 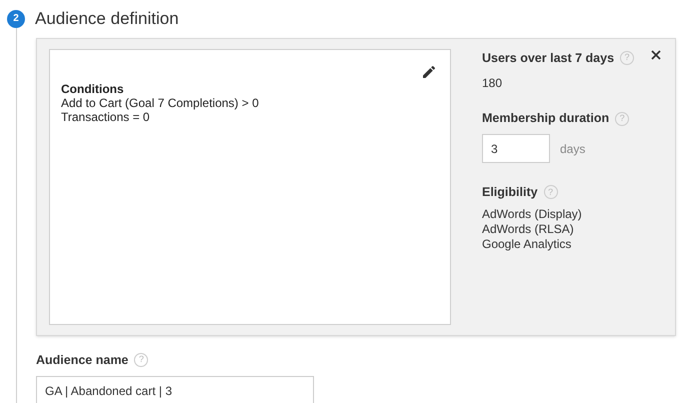 What do you see at coordinates (106, 117) in the screenshot?
I see `condition-text: Transactions = 0` at bounding box center [106, 117].